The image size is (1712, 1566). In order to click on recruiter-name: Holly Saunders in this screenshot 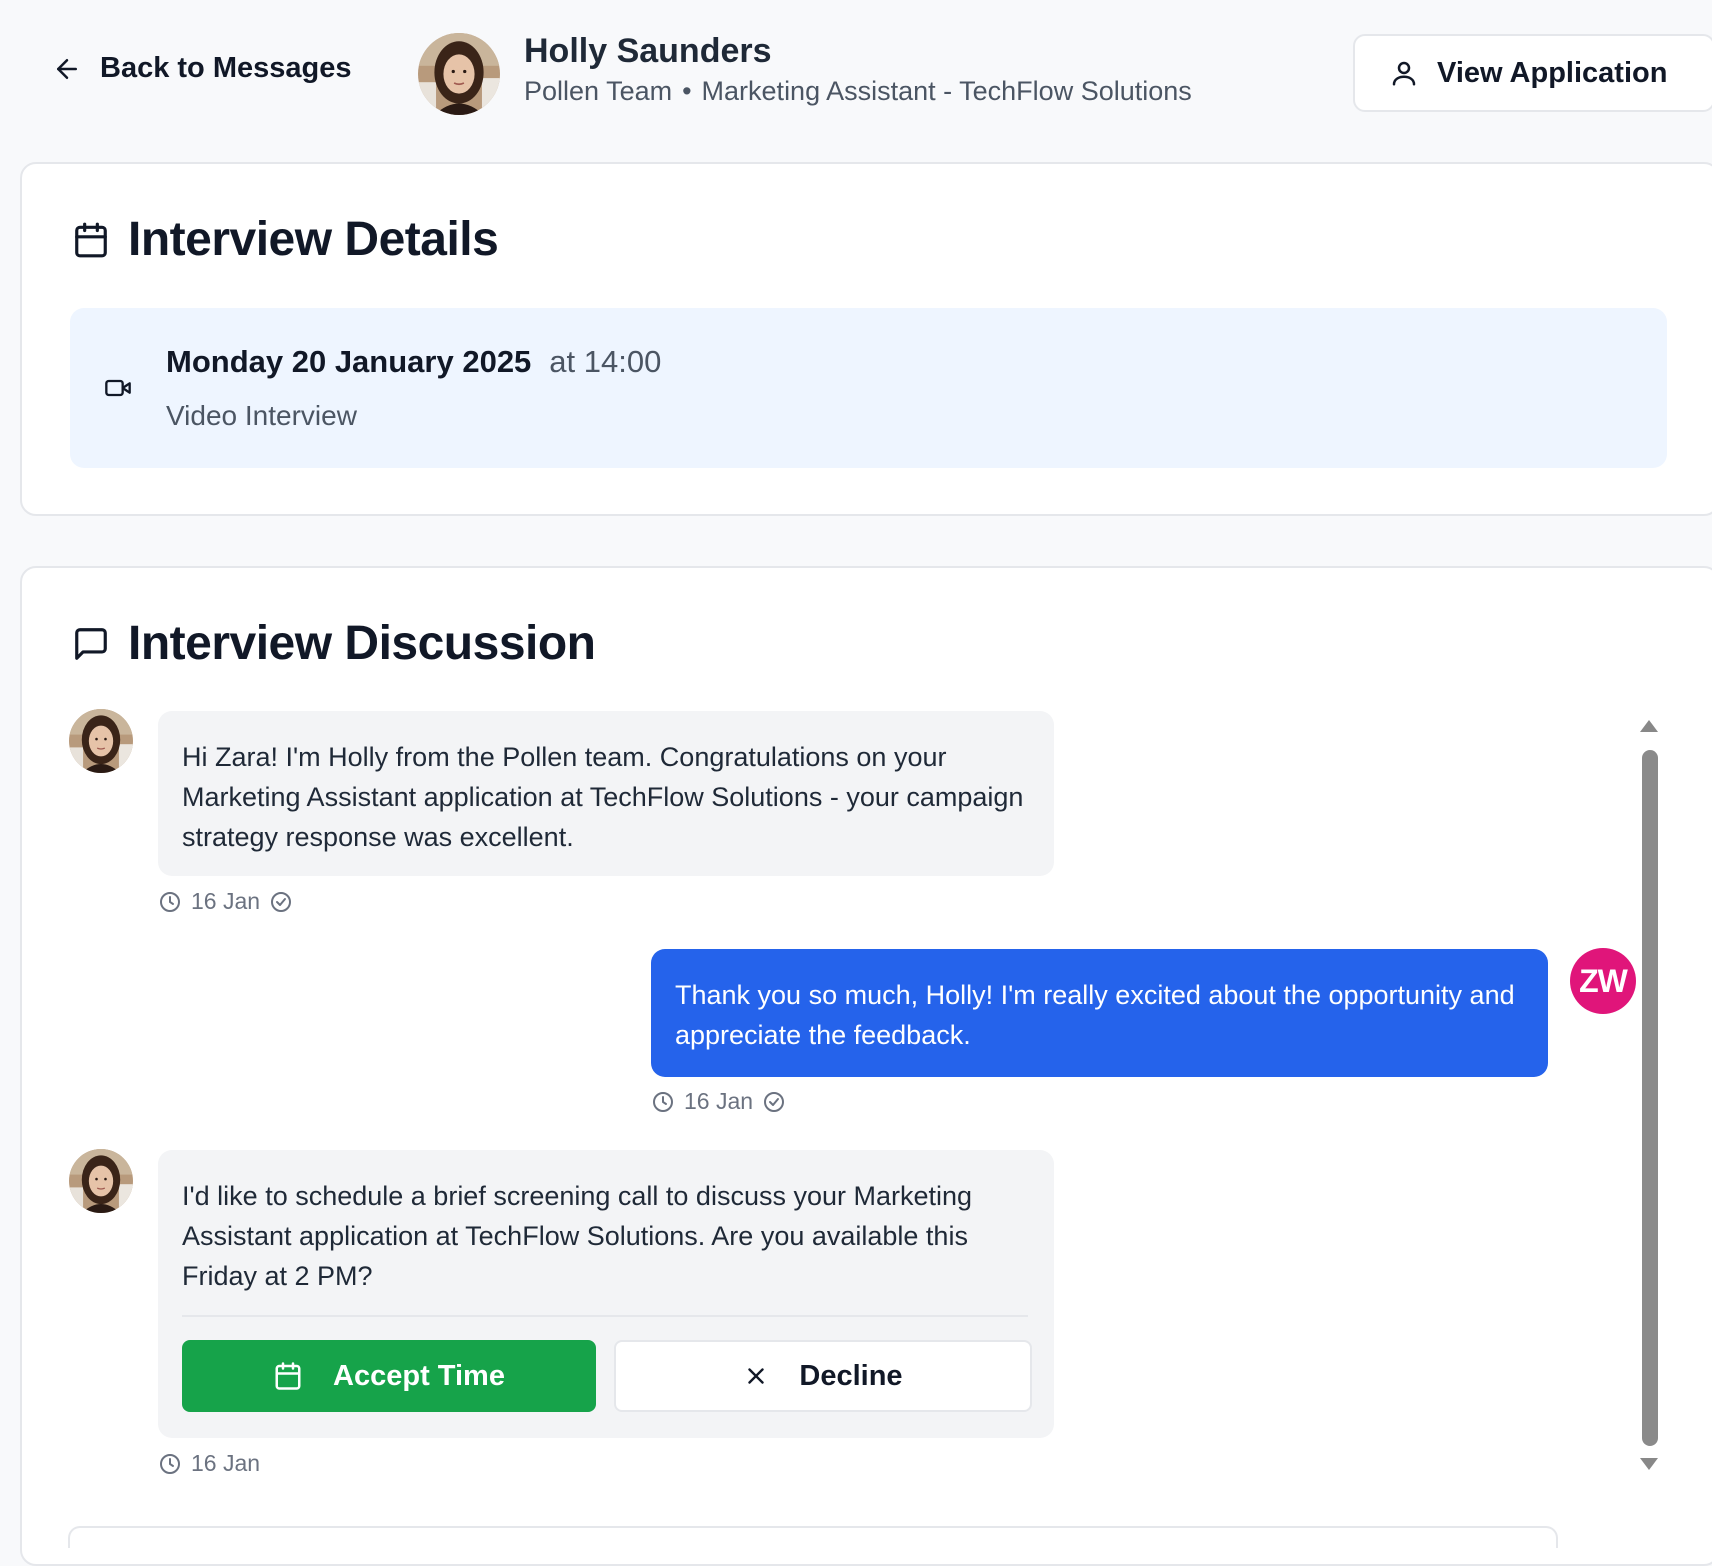, I will do `click(648, 51)`.